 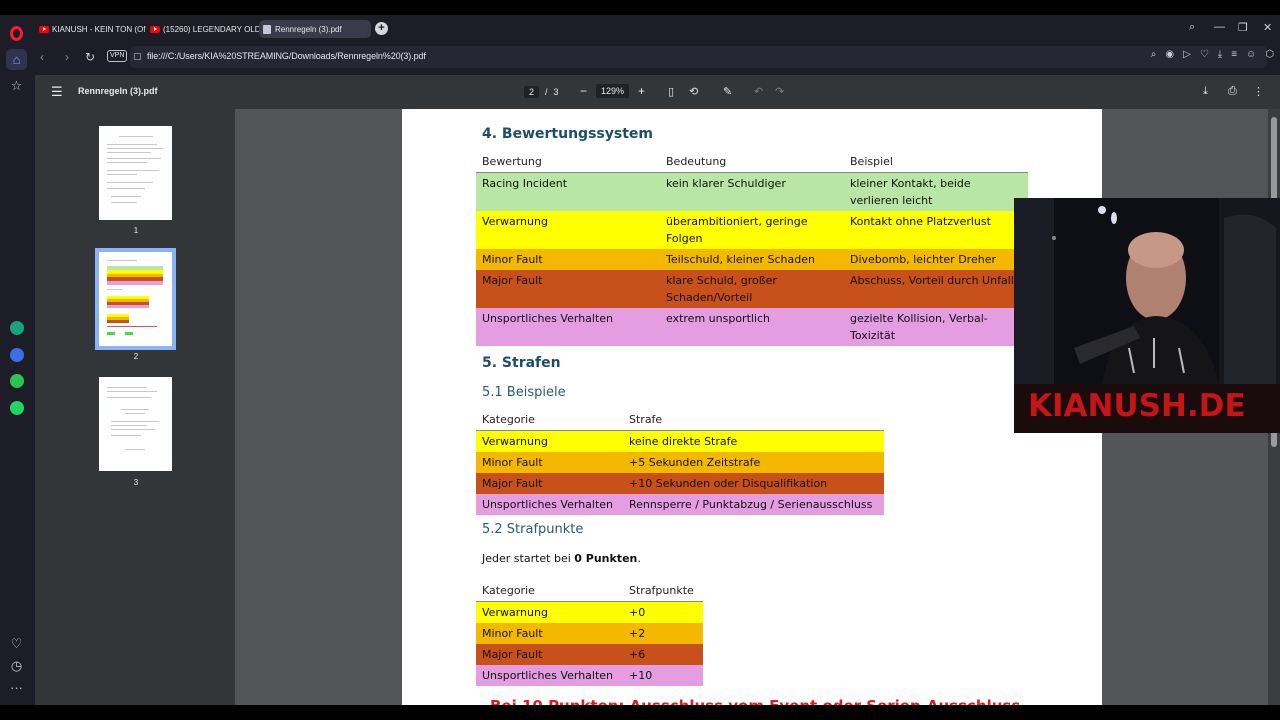 What do you see at coordinates (16, 327) in the screenshot?
I see `chatgpt-icon` at bounding box center [16, 327].